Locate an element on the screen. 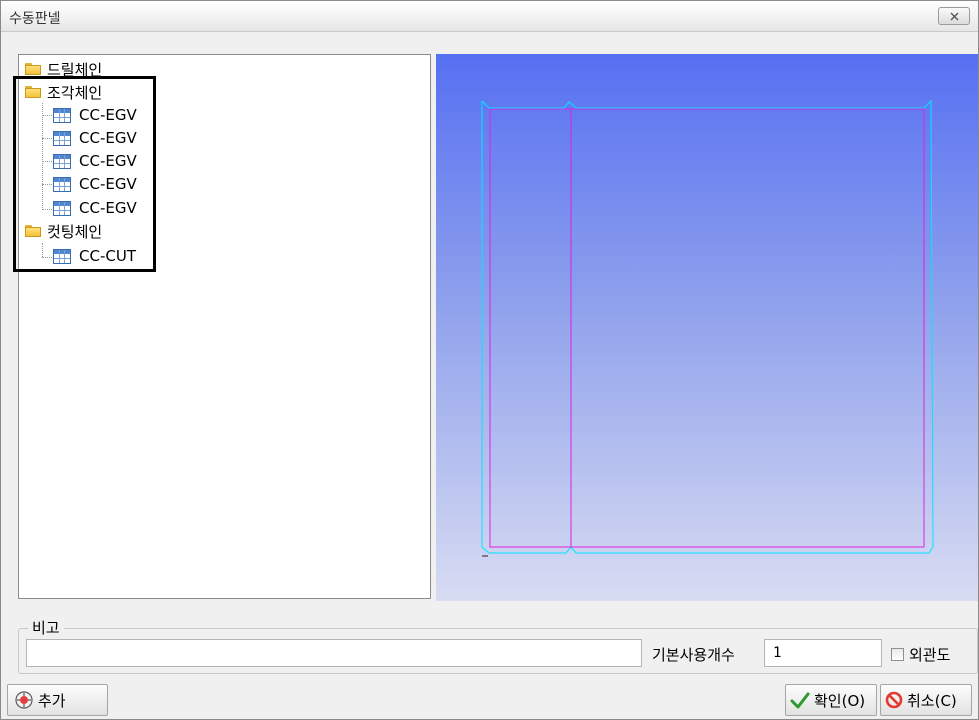 This screenshot has width=979, height=720. tree-group-drill-chain: 드릴체인 is located at coordinates (63, 69).